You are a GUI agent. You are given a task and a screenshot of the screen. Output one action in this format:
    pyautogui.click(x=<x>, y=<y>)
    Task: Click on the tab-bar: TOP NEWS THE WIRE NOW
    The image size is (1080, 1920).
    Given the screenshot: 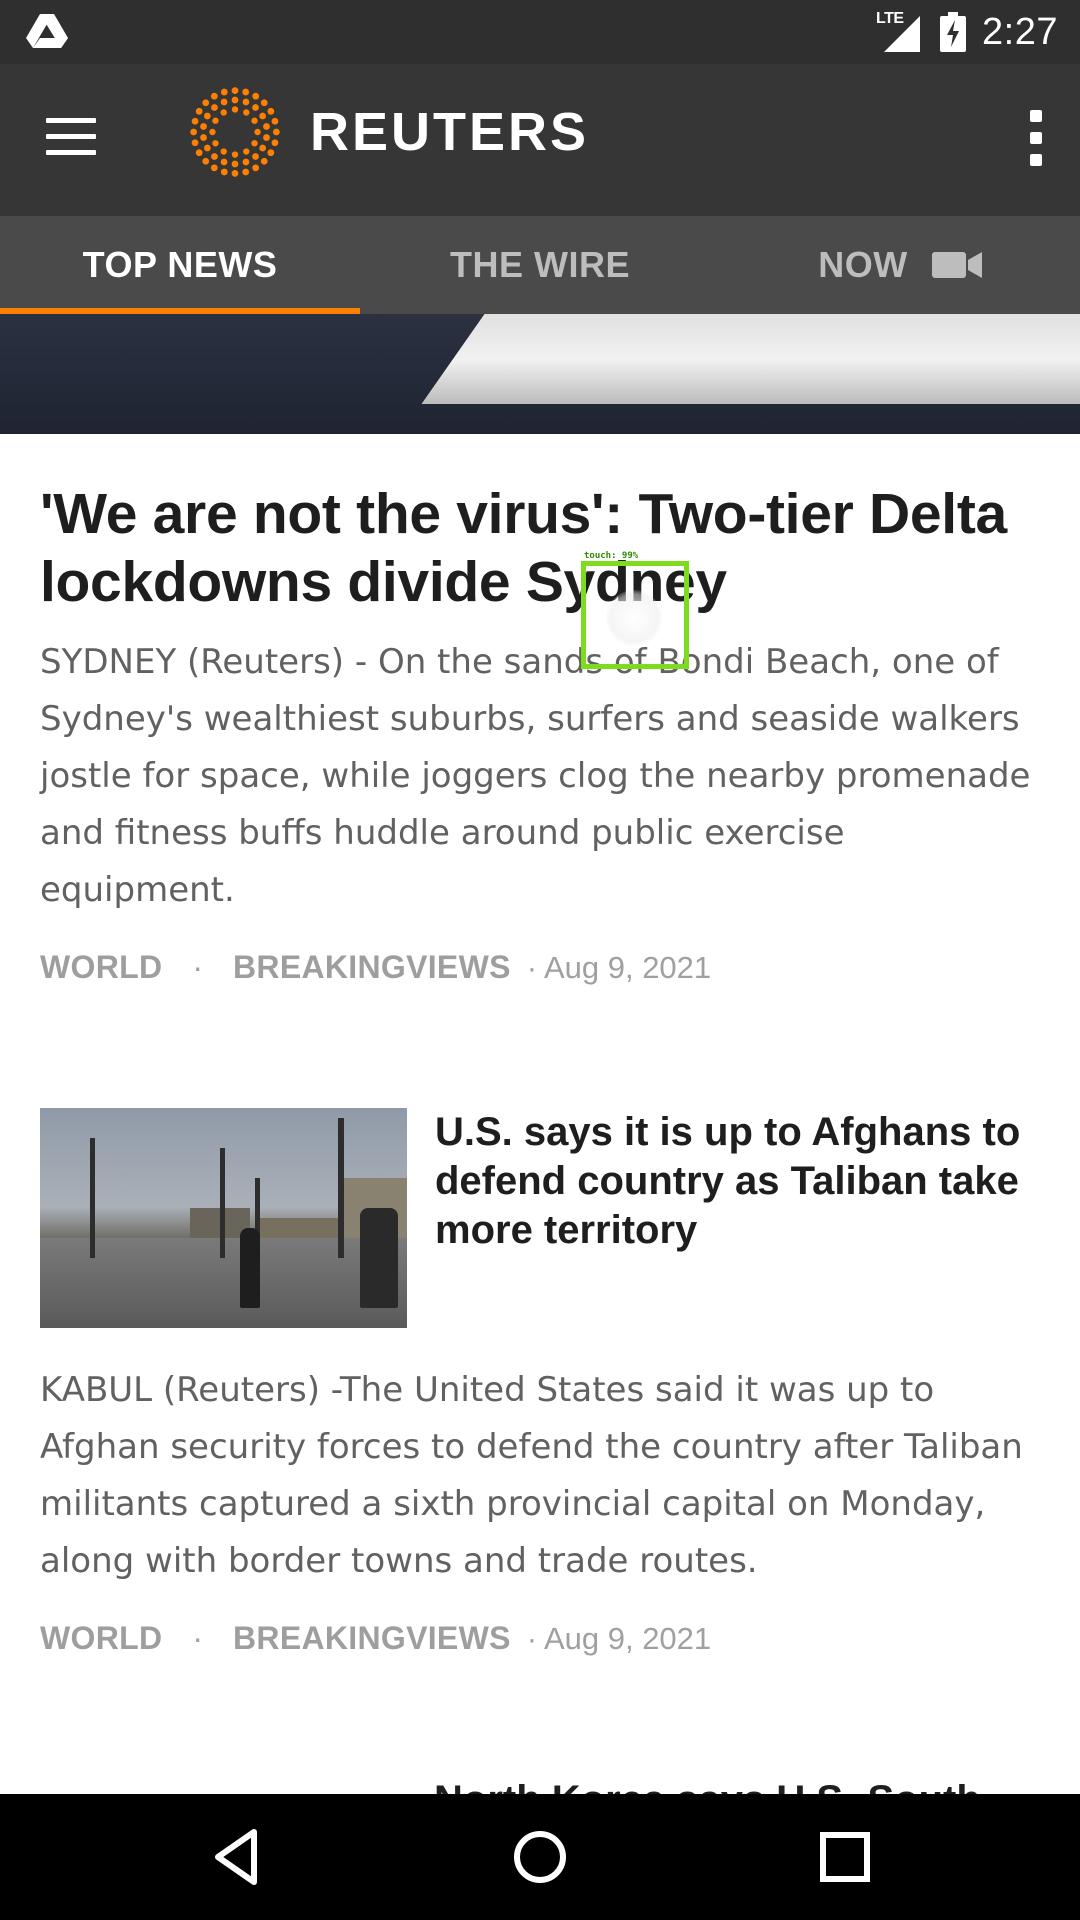 What is the action you would take?
    pyautogui.click(x=540, y=265)
    